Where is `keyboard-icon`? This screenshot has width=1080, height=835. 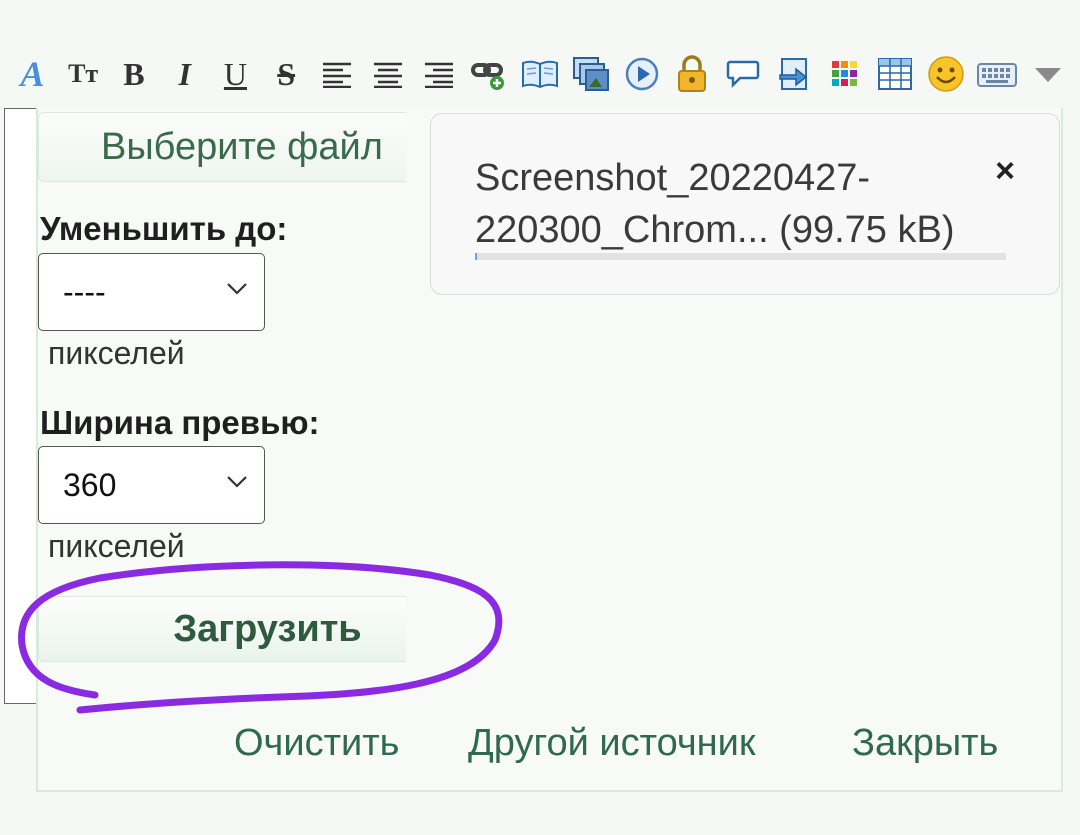
keyboard-icon is located at coordinates (997, 74).